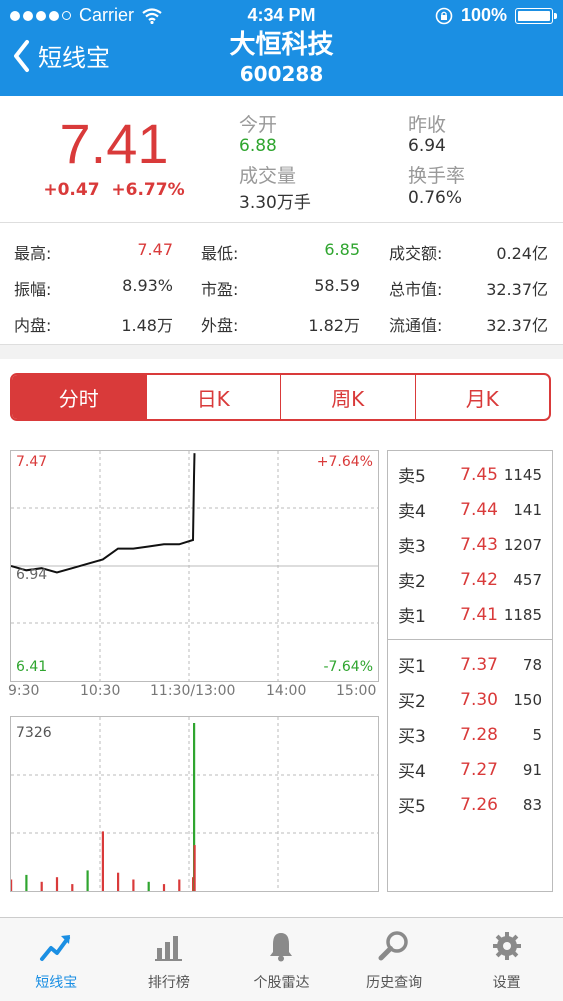  What do you see at coordinates (532, 664) in the screenshot?
I see `order-volume: 78` at bounding box center [532, 664].